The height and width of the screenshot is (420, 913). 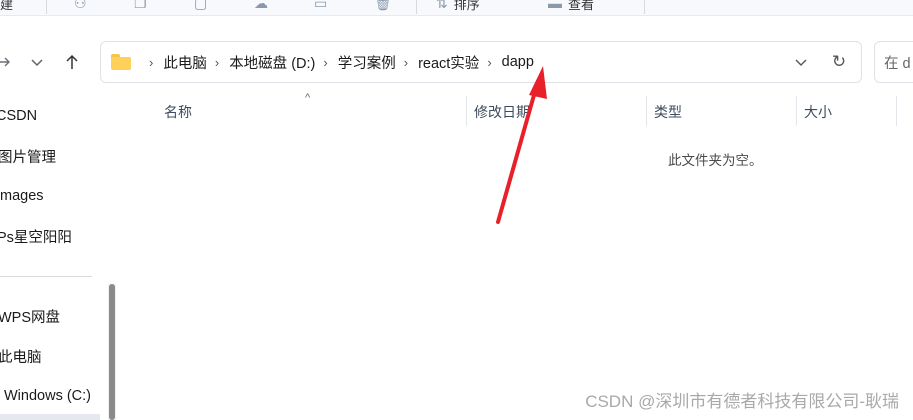 I want to click on recent-locations-button, so click(x=37, y=62).